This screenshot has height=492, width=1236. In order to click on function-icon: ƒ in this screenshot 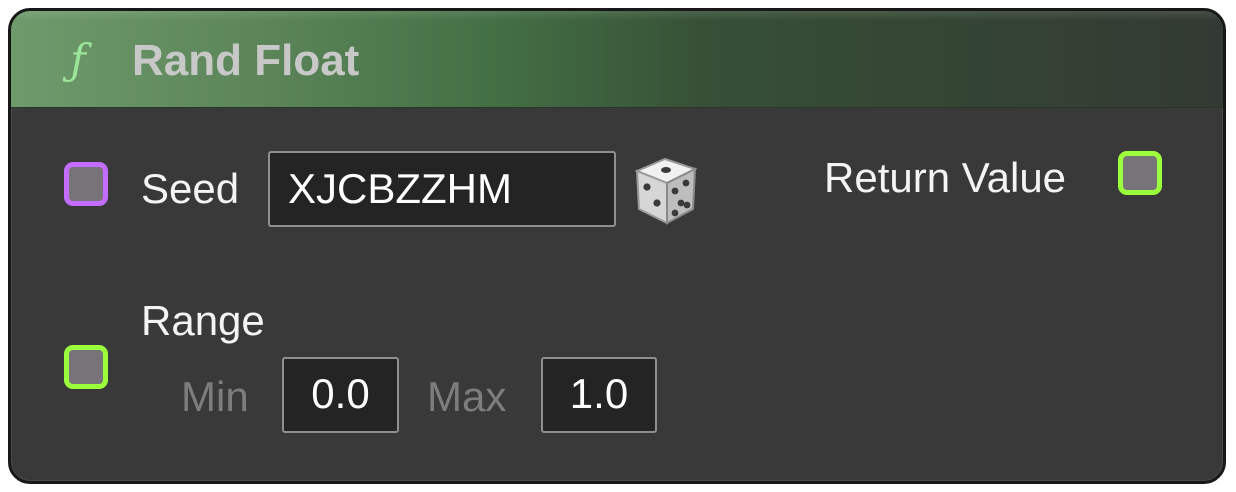, I will do `click(78, 59)`.